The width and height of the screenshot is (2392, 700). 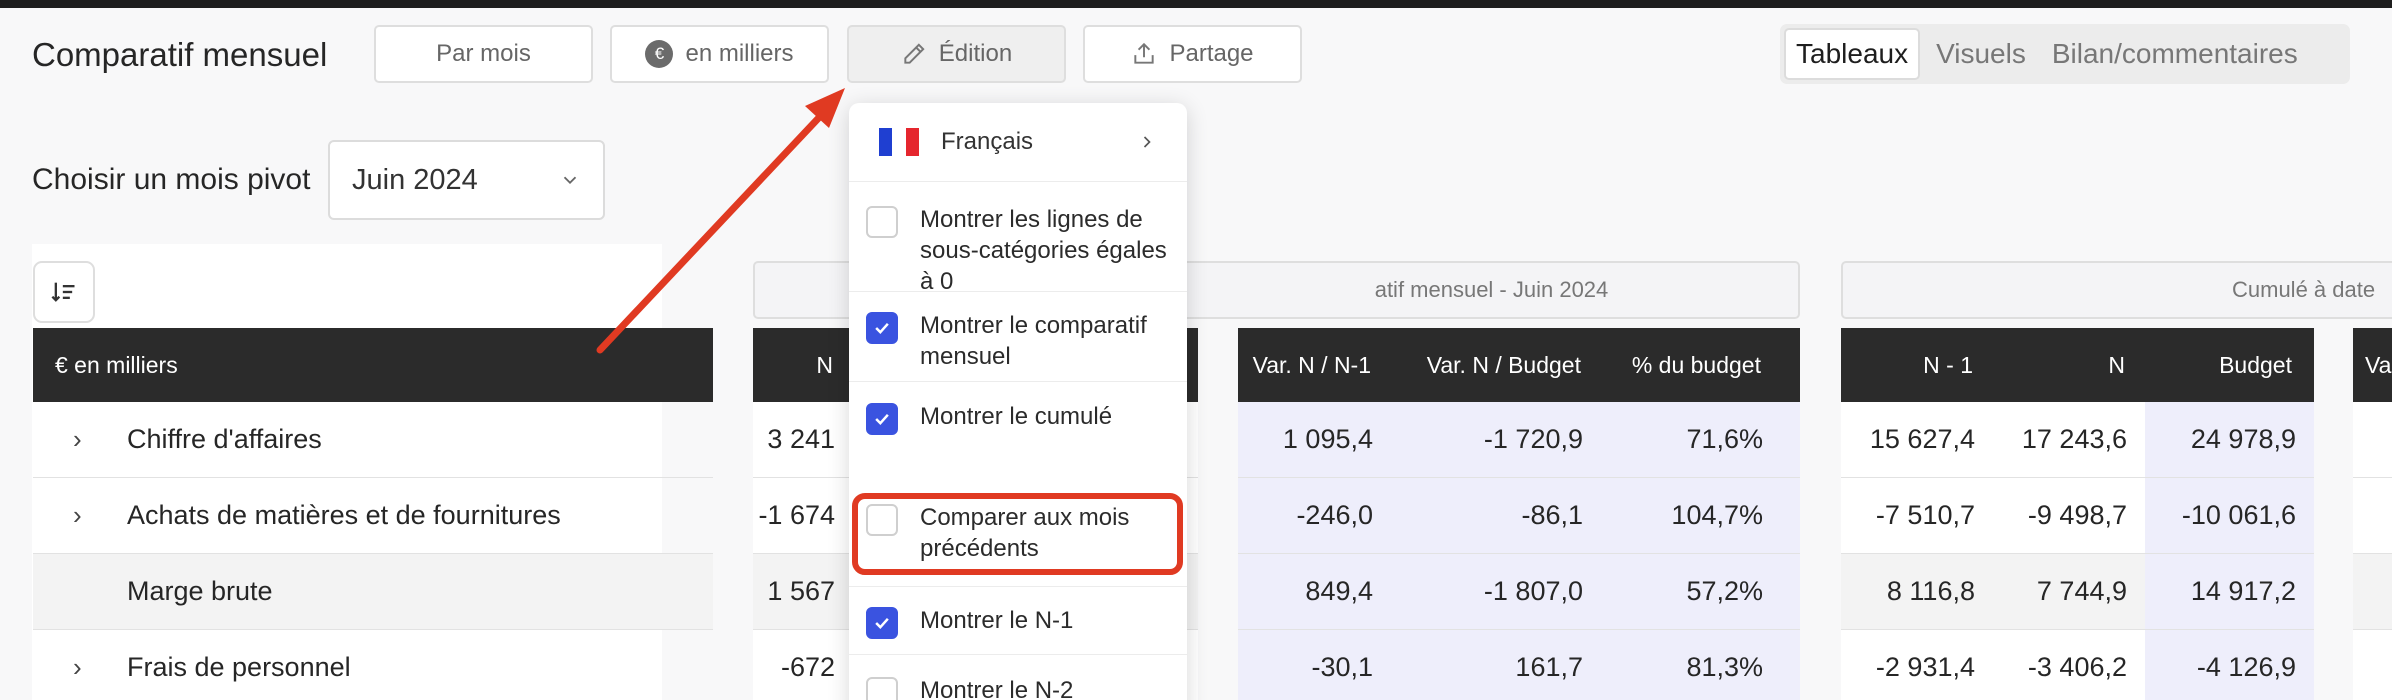 I want to click on col-n: N, so click(x=824, y=364).